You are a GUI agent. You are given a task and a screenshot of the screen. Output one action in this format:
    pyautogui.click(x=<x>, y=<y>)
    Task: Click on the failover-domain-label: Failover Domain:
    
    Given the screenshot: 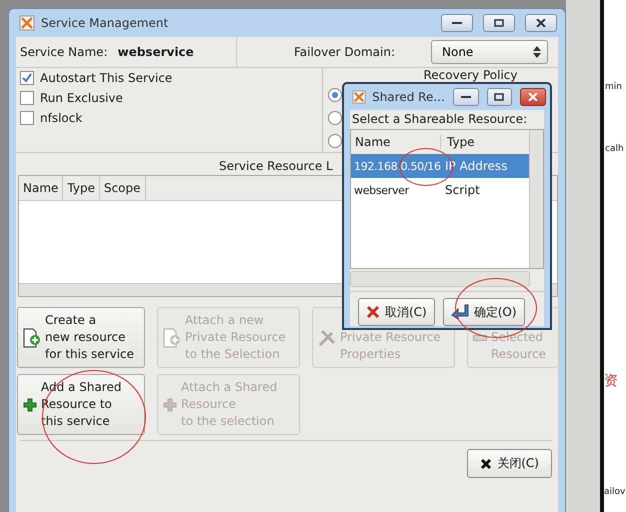 What is the action you would take?
    pyautogui.click(x=344, y=52)
    